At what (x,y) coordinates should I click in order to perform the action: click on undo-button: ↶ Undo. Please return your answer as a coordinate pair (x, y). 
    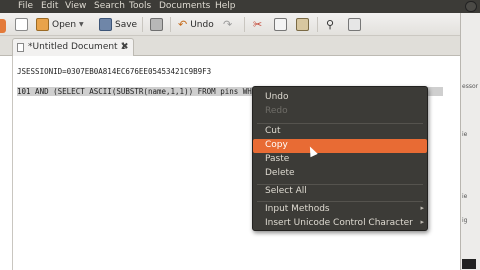
    Looking at the image, I should click on (196, 24).